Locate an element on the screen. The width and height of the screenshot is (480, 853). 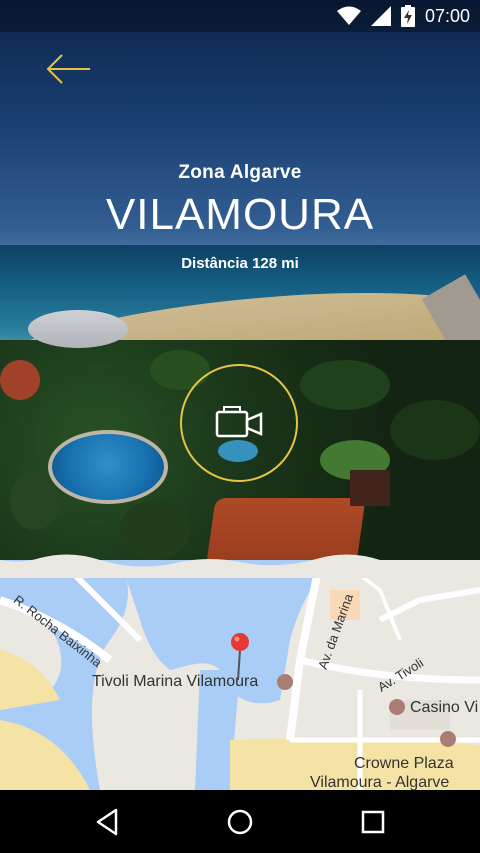
map-top-wave is located at coordinates (240, 566).